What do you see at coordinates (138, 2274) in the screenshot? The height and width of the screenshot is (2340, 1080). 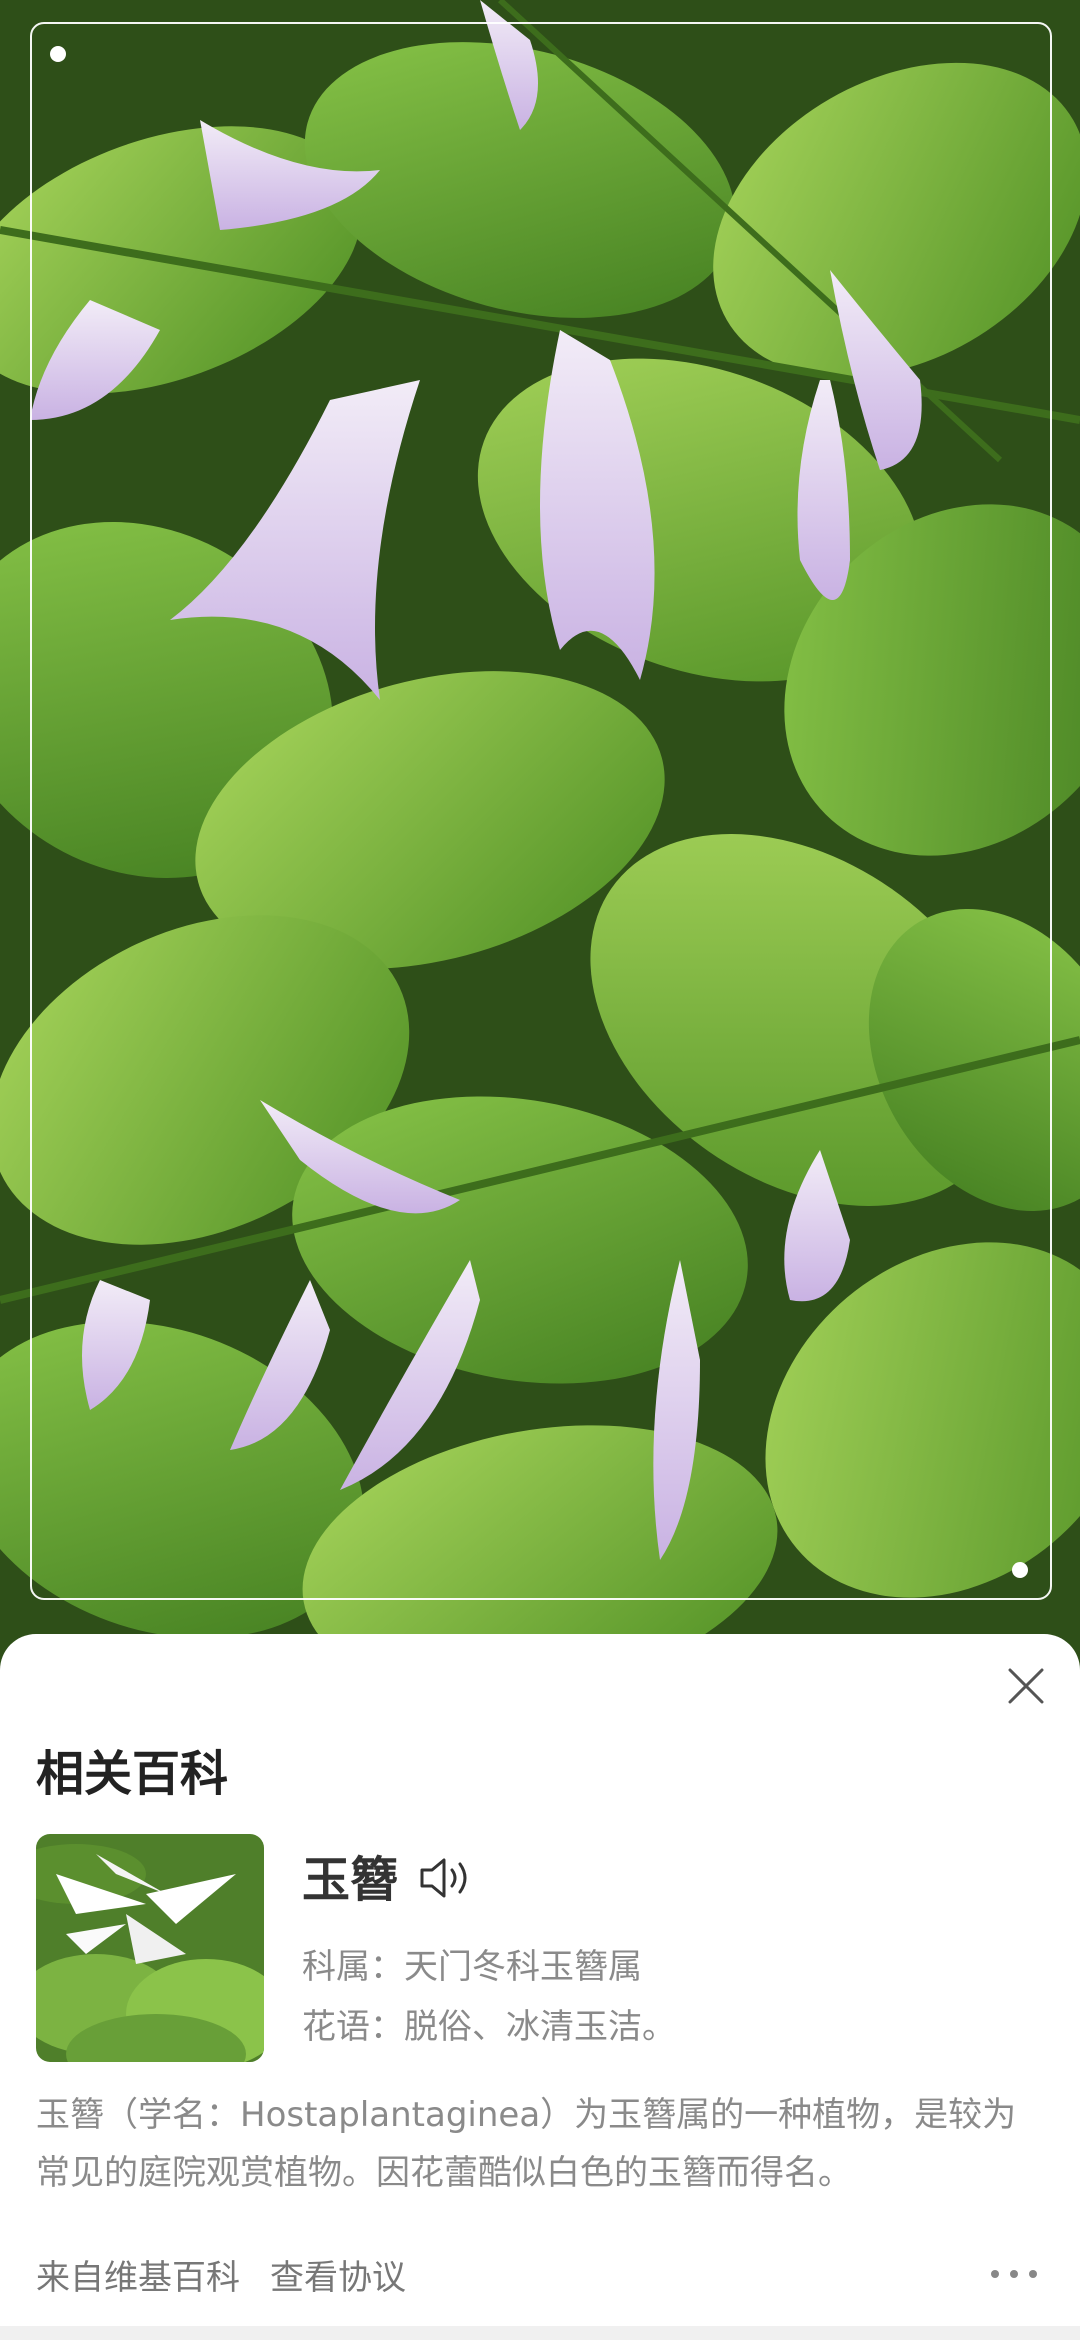 I see `source-link: 来自维基百科` at bounding box center [138, 2274].